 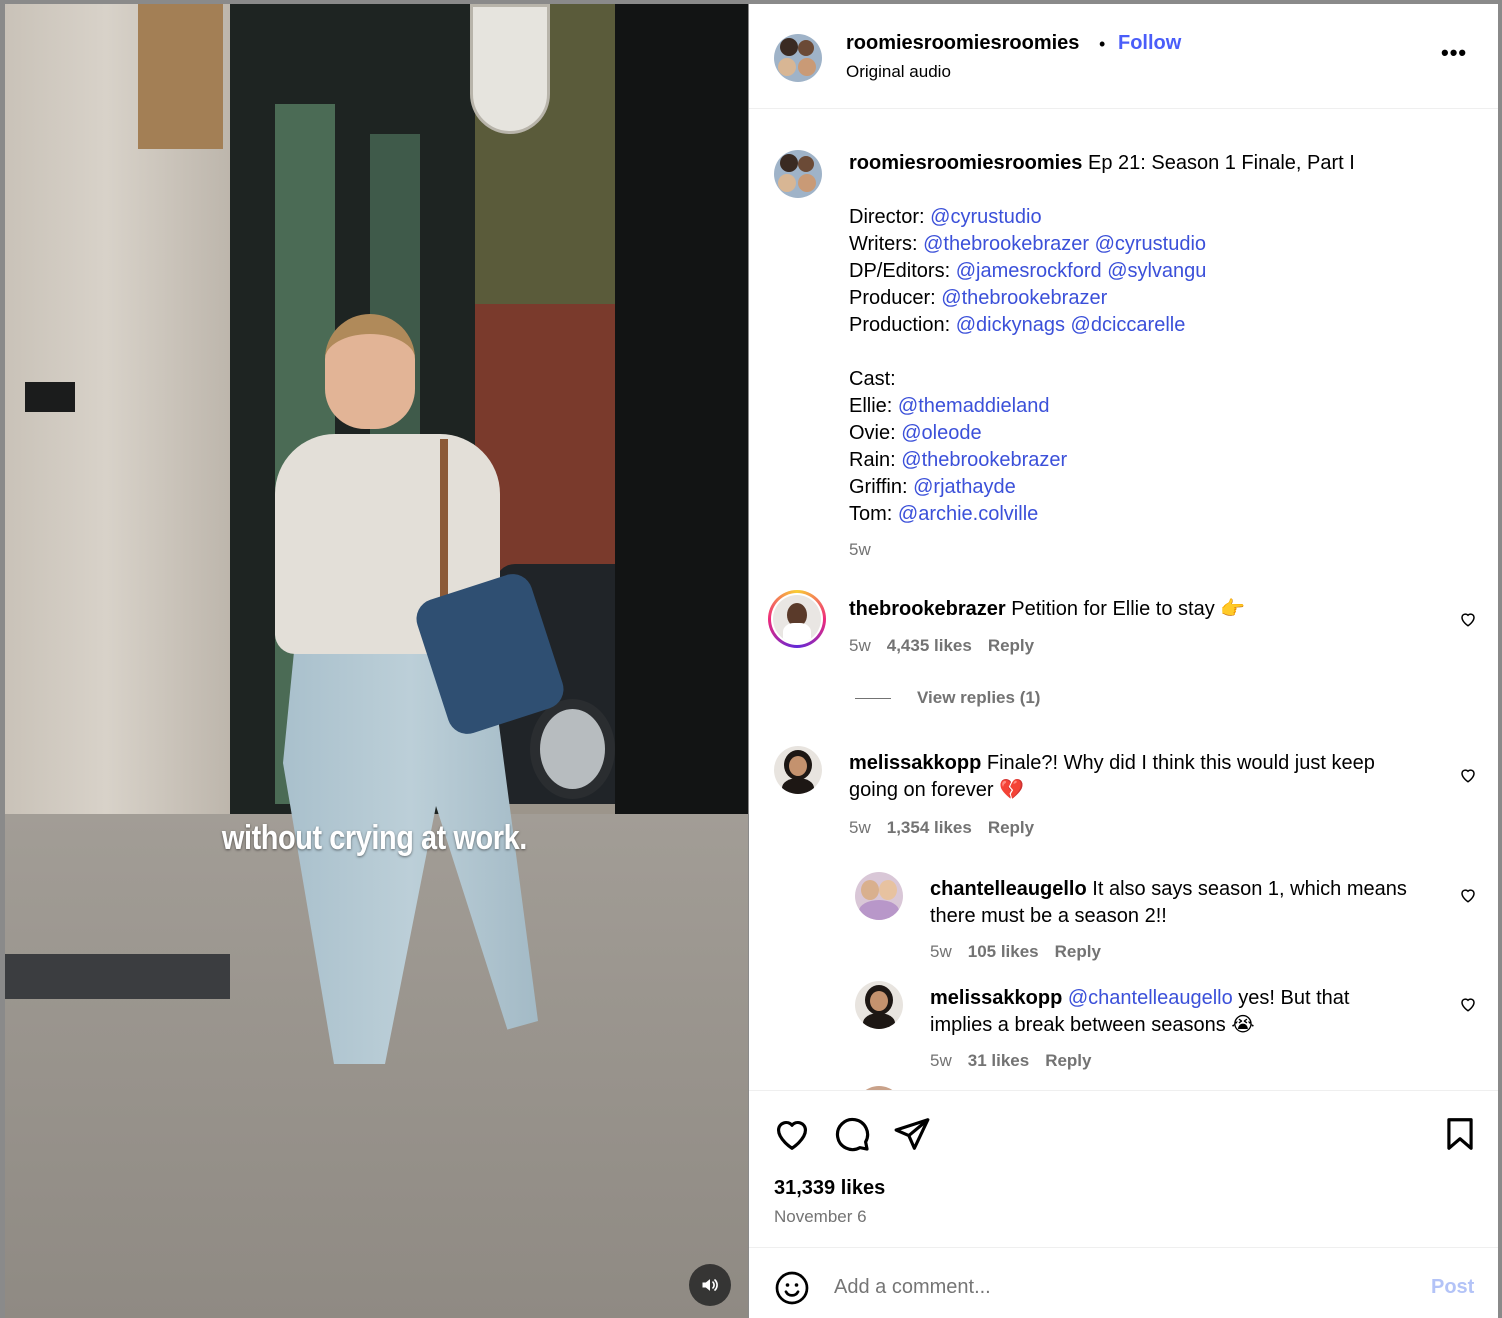 What do you see at coordinates (1092, 1025) in the screenshot?
I see `comment-text: implies a break between seasons 😭` at bounding box center [1092, 1025].